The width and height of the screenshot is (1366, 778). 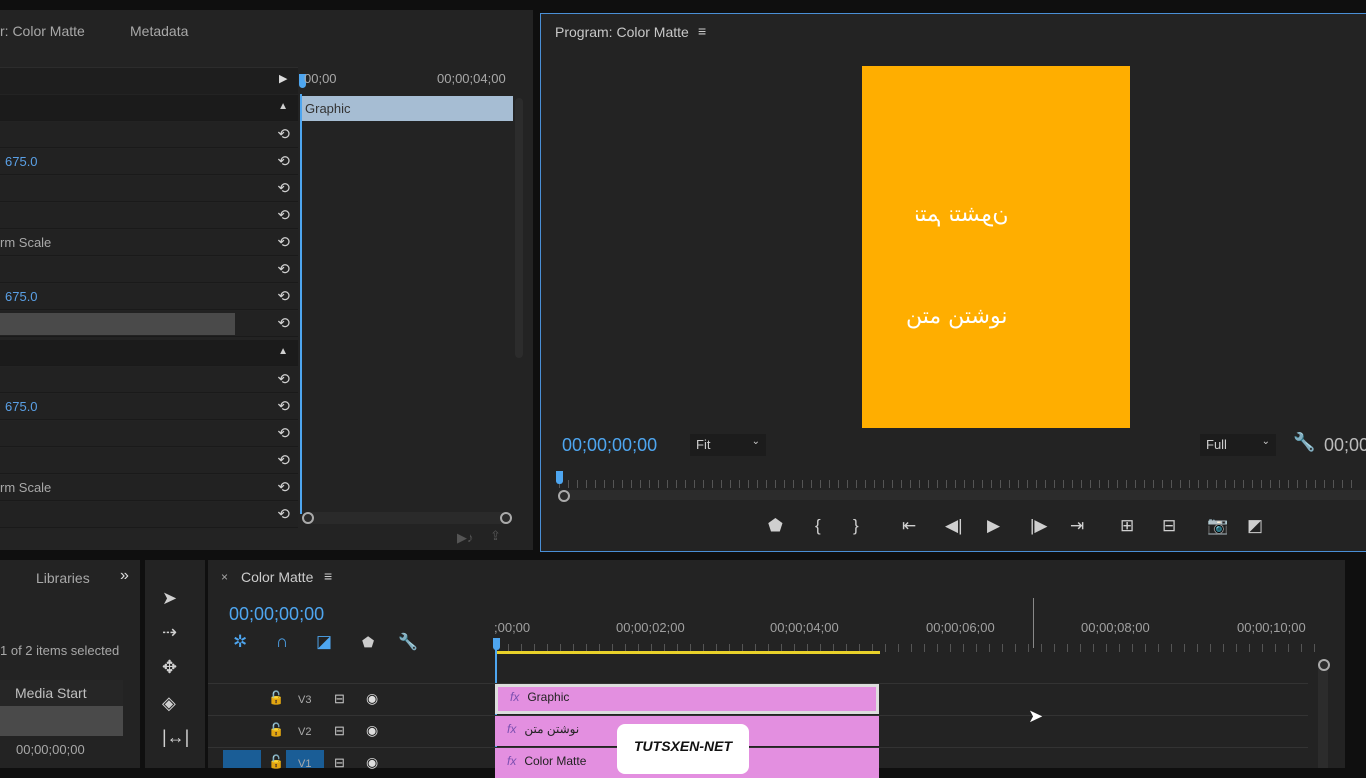 What do you see at coordinates (609, 445) in the screenshot?
I see `program-timecode: 00;00;00;00` at bounding box center [609, 445].